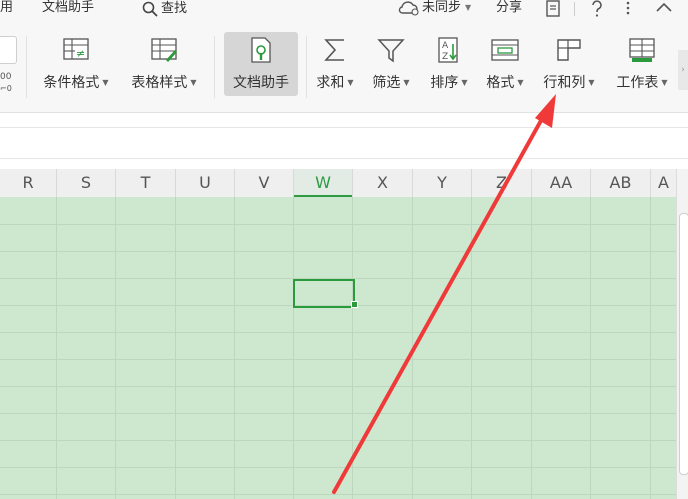  Describe the element at coordinates (642, 50) in the screenshot. I see `worksheet-icon` at that location.